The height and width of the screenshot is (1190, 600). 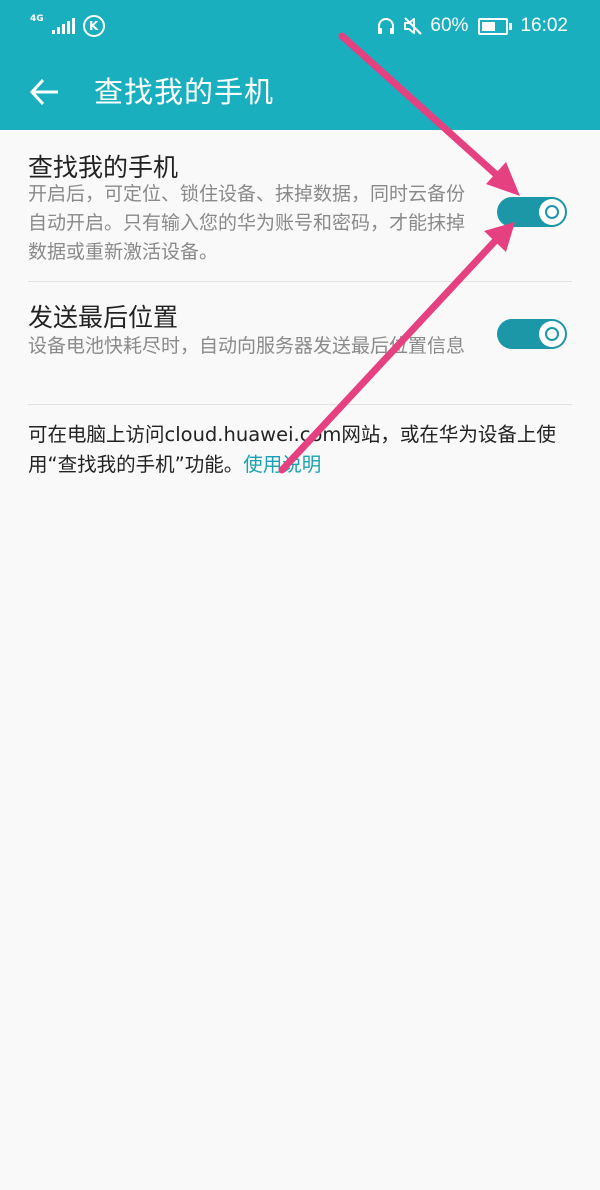 I want to click on battery-level-fill, so click(x=489, y=26).